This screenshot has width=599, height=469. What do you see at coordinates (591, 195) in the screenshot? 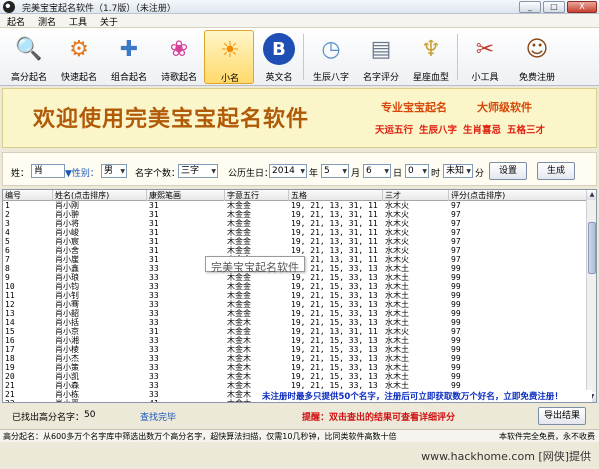
I see `scroll-up-icon: ▲` at bounding box center [591, 195].